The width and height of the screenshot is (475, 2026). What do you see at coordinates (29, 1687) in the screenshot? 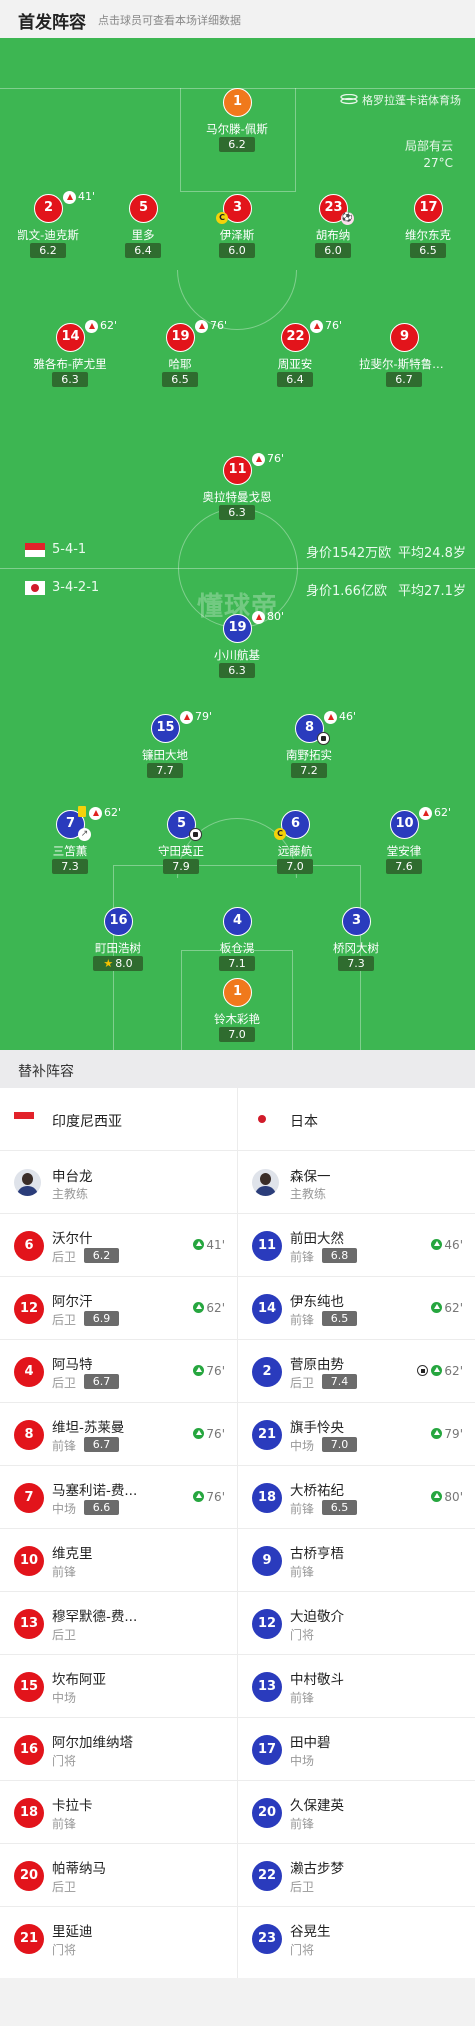
I see `sub-number: 15` at bounding box center [29, 1687].